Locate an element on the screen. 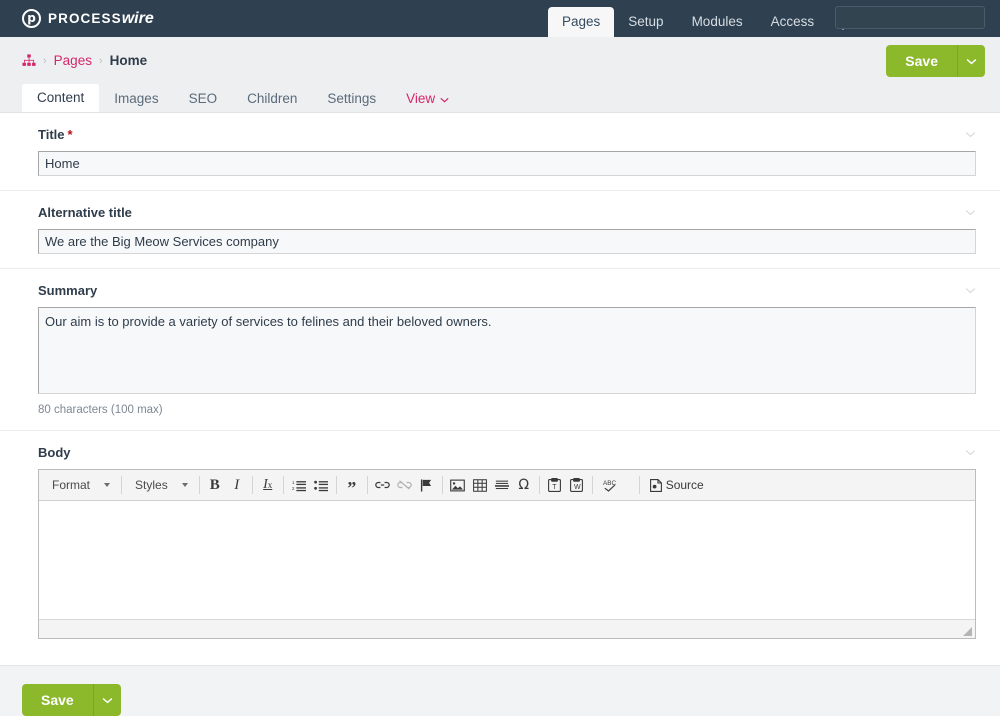 The height and width of the screenshot is (716, 1000). logo-text: PROCESSwire is located at coordinates (101, 19).